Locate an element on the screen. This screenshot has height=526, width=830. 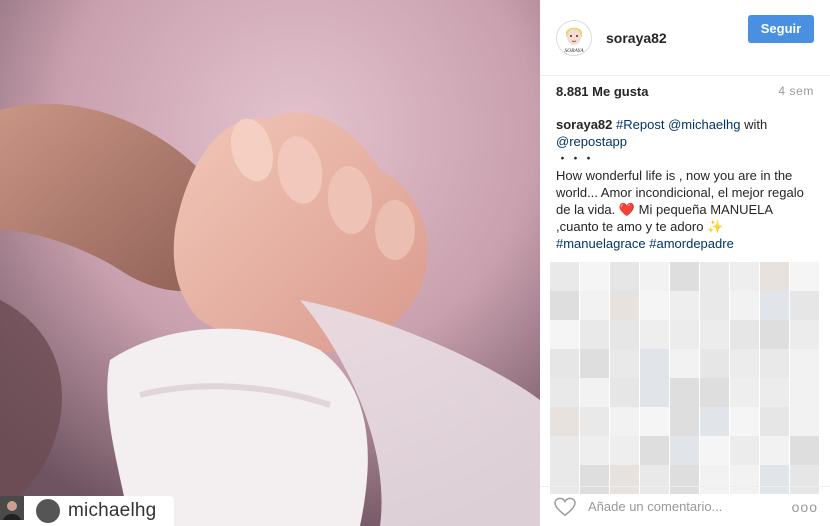
avatar-cartoon-icon: SORAYA is located at coordinates (574, 37).